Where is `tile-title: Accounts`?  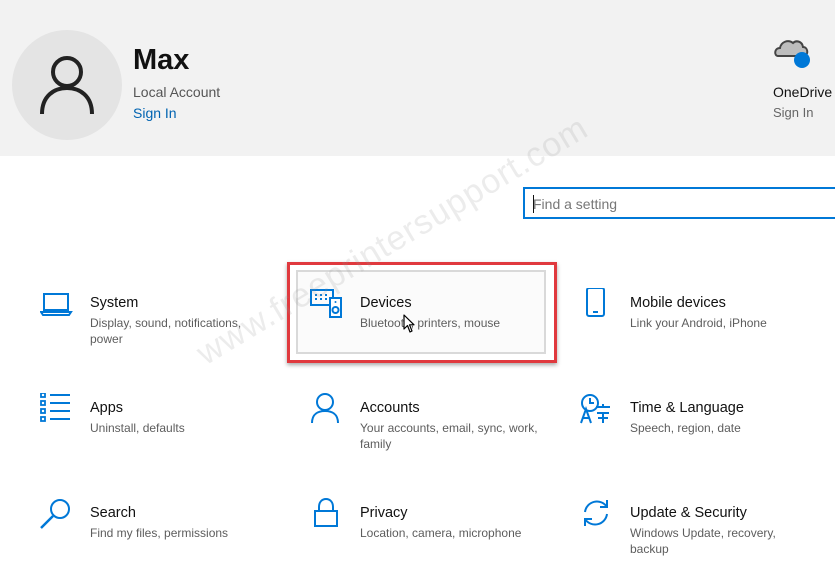
tile-title: Accounts is located at coordinates (390, 408).